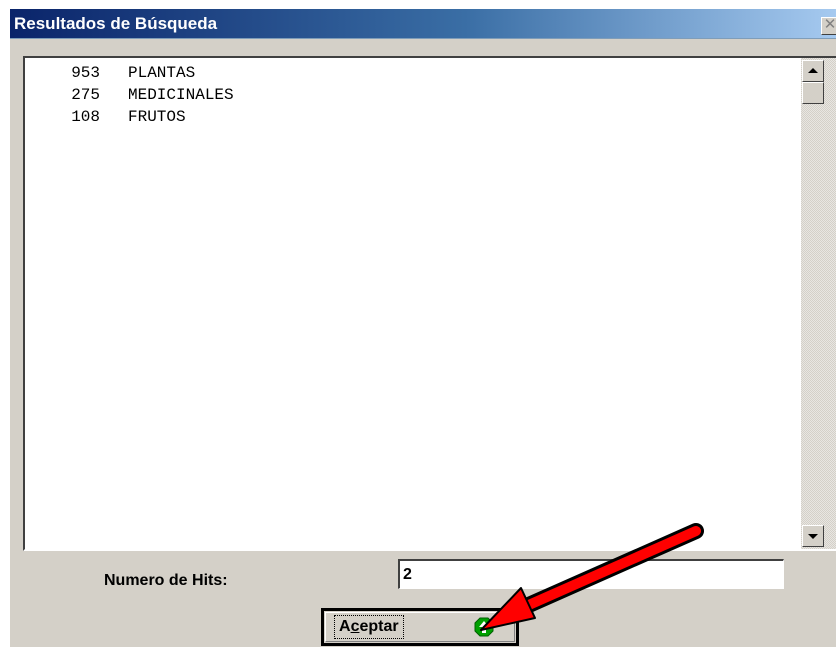 Image resolution: width=836 pixels, height=647 pixels. Describe the element at coordinates (423, 24) in the screenshot. I see `title-bar: Resultados de Búsqueda ✕` at that location.